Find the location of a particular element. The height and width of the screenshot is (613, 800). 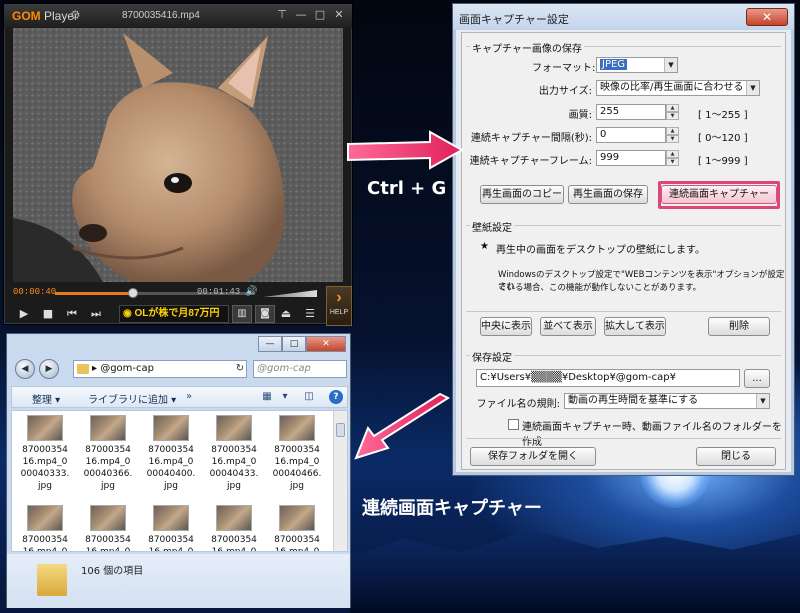

create-folder-checkbox is located at coordinates (513, 424).